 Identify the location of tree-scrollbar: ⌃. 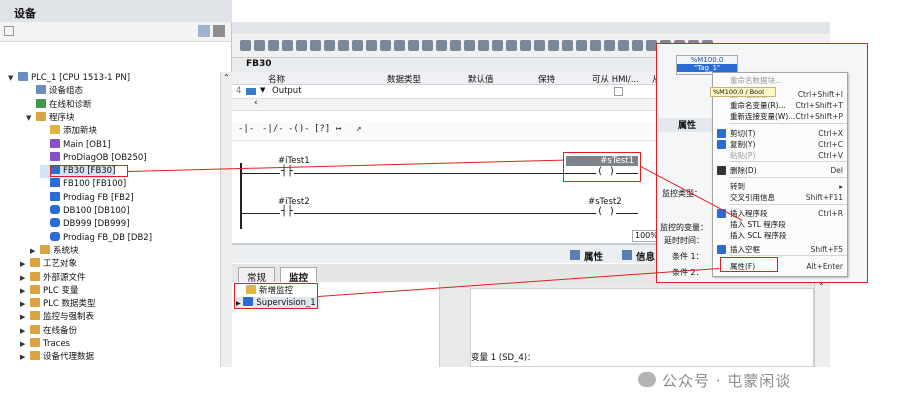
(226, 219).